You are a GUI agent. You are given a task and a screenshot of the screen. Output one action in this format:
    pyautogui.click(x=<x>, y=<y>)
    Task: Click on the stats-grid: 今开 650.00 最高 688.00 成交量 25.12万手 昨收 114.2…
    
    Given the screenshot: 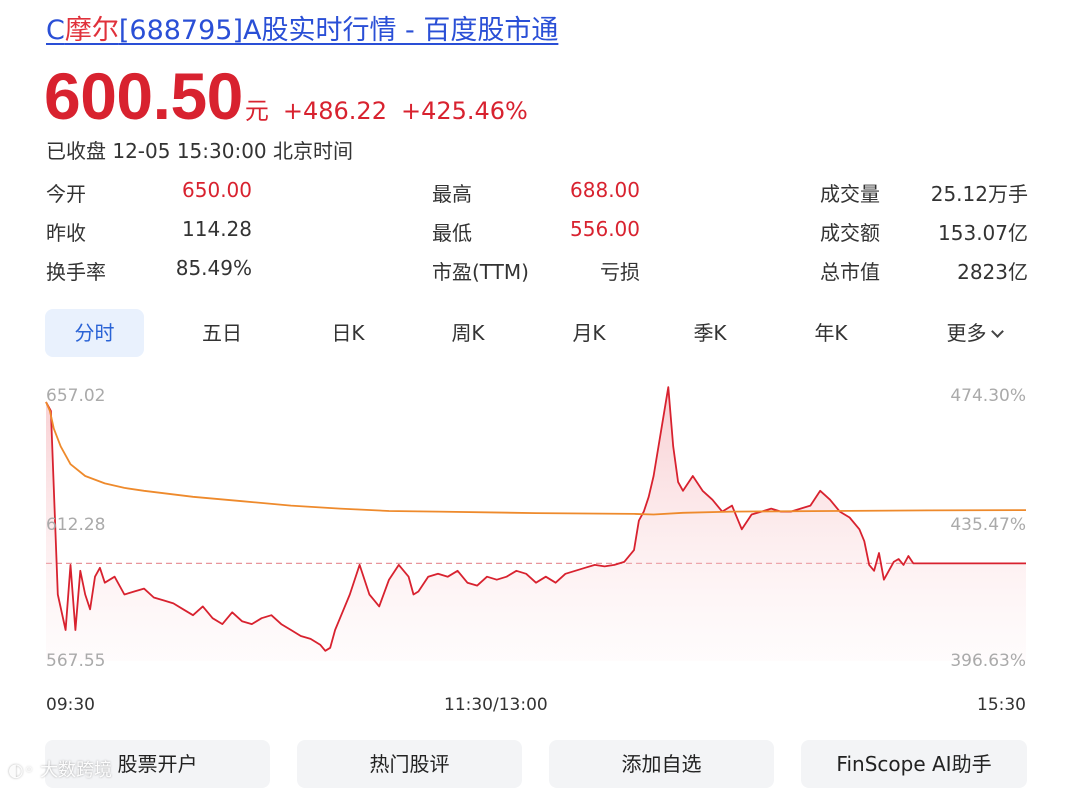 What is the action you would take?
    pyautogui.click(x=537, y=238)
    